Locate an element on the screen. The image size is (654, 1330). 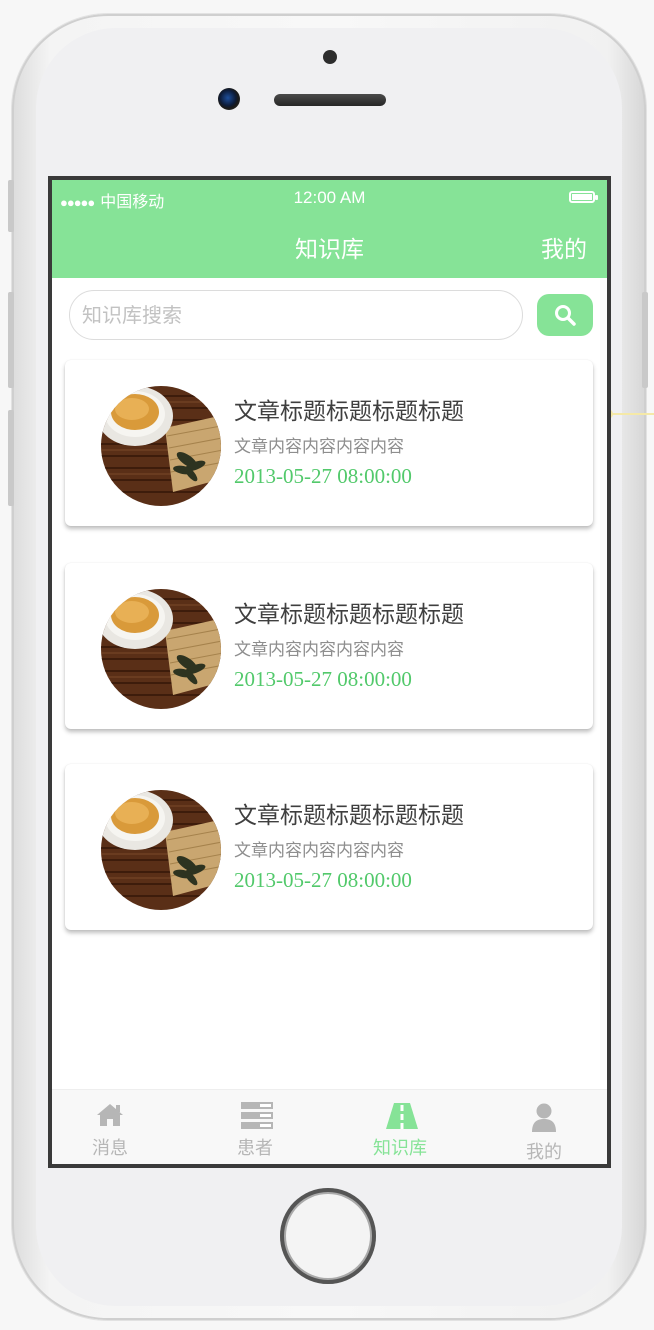
nav-mine-button: 我的 is located at coordinates (564, 247).